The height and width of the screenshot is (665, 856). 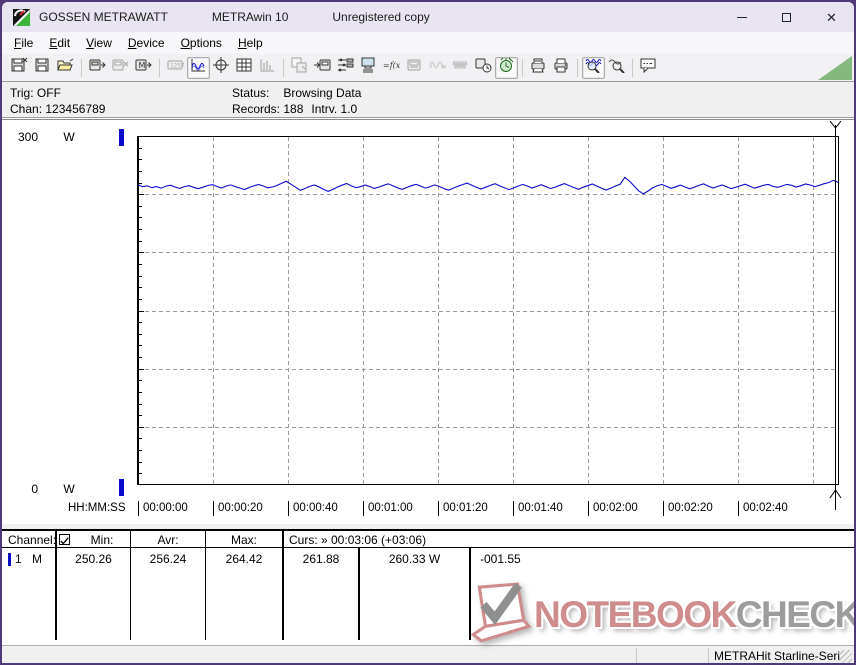 What do you see at coordinates (244, 559) in the screenshot?
I see `max-value: 264.42` at bounding box center [244, 559].